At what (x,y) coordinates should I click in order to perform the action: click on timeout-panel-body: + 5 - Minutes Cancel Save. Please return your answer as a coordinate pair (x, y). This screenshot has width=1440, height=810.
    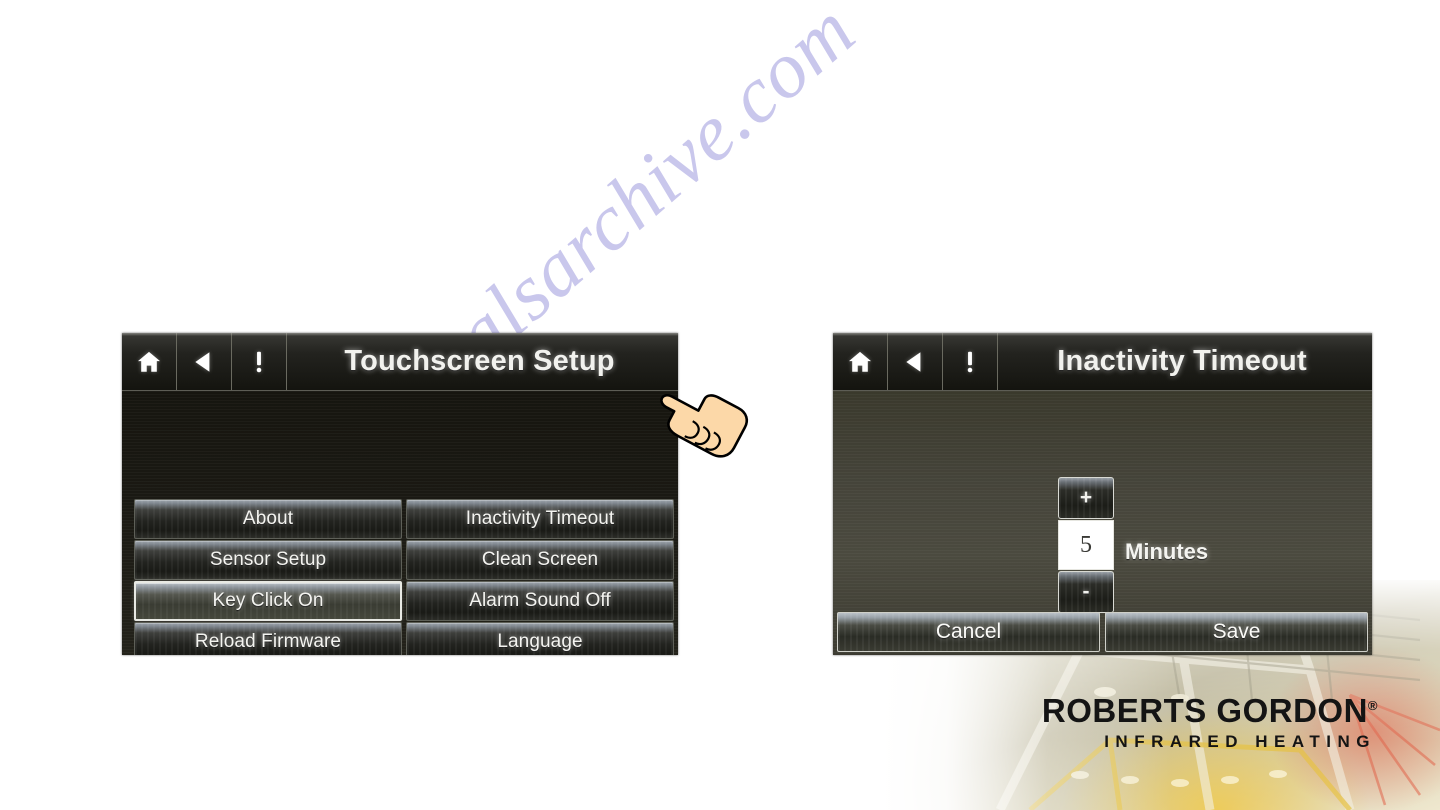
    Looking at the image, I should click on (1102, 523).